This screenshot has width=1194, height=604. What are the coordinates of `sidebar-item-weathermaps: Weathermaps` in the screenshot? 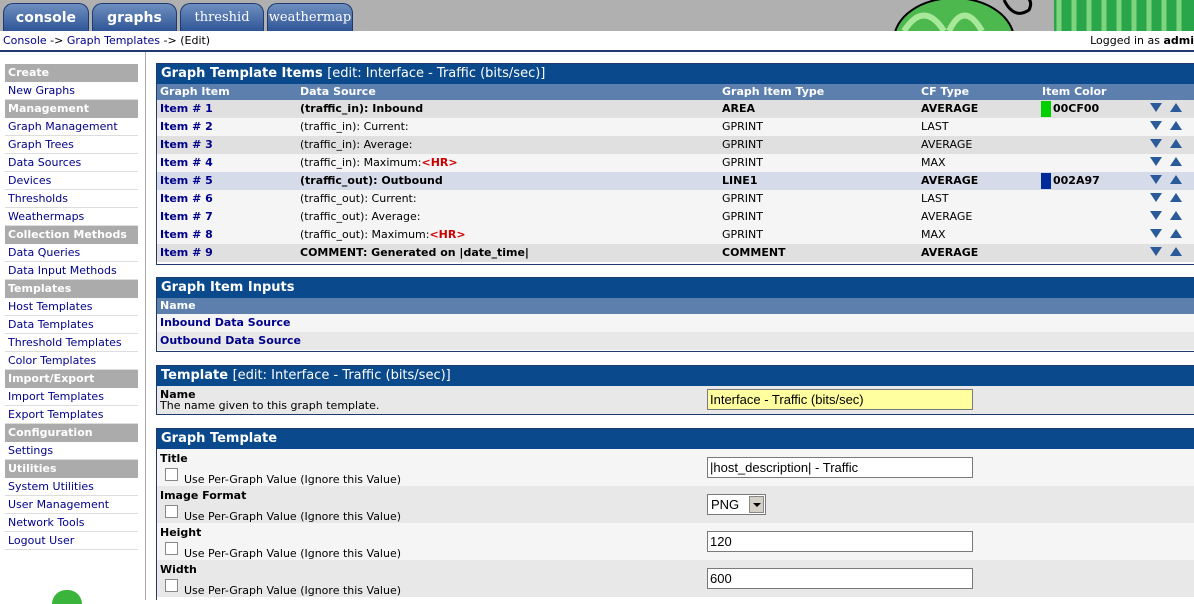 It's located at (71, 217).